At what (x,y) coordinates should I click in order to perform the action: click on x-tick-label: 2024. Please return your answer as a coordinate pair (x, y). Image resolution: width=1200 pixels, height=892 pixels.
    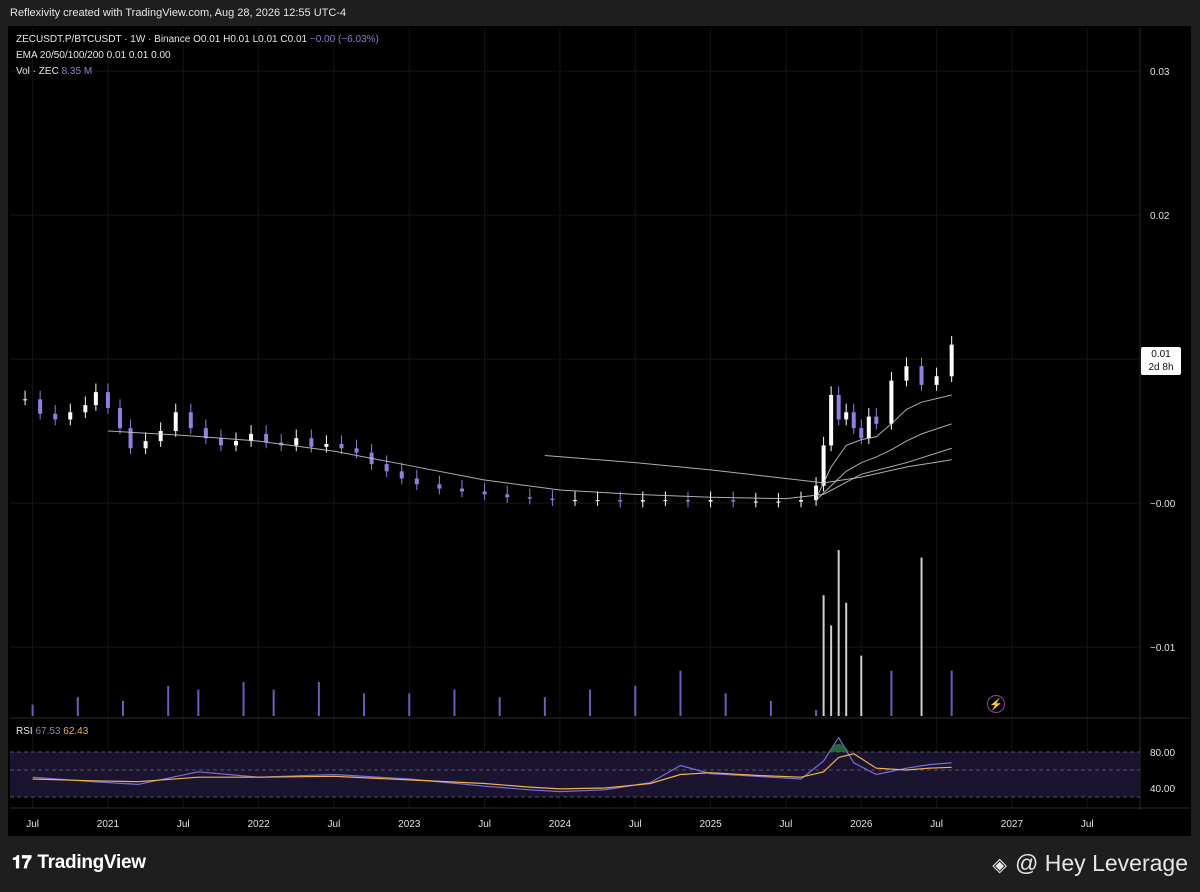
    Looking at the image, I should click on (560, 824).